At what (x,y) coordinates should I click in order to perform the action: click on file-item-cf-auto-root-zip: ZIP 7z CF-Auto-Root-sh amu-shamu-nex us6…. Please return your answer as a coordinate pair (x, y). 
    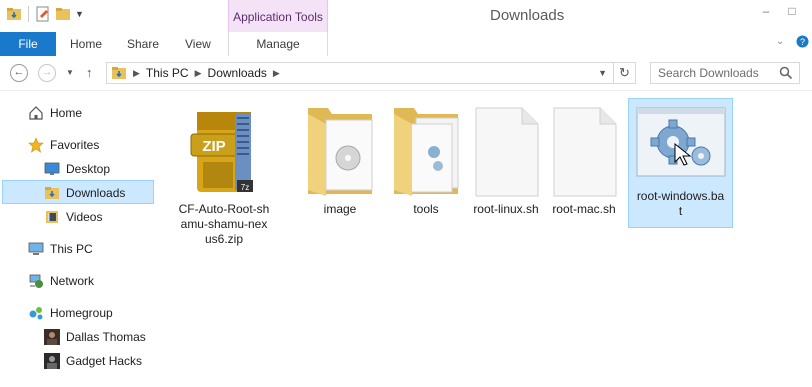
    Looking at the image, I should click on (224, 172).